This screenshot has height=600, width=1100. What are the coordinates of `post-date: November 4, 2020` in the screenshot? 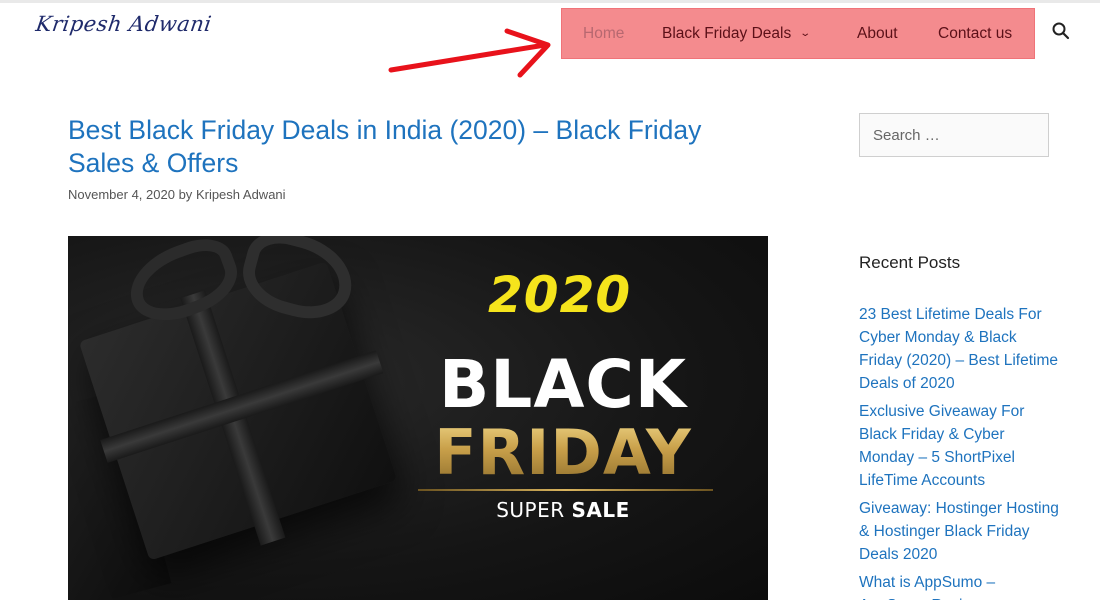 It's located at (121, 194).